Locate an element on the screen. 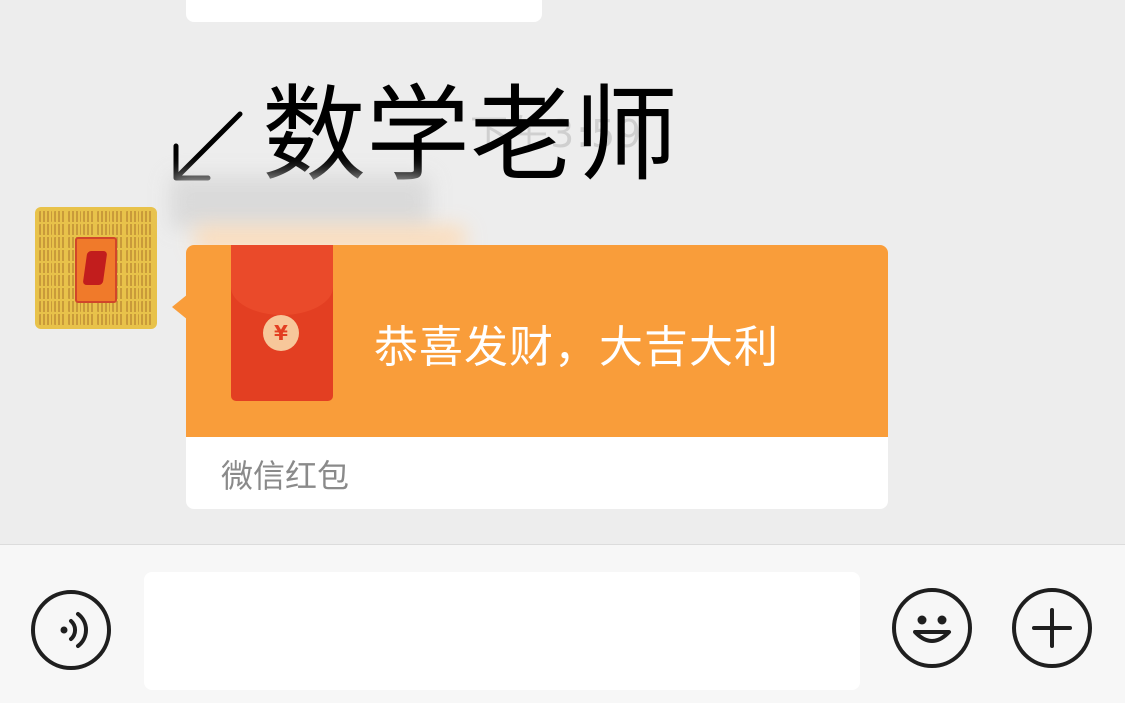 Image resolution: width=1125 pixels, height=703 pixels. voice-button is located at coordinates (71, 630).